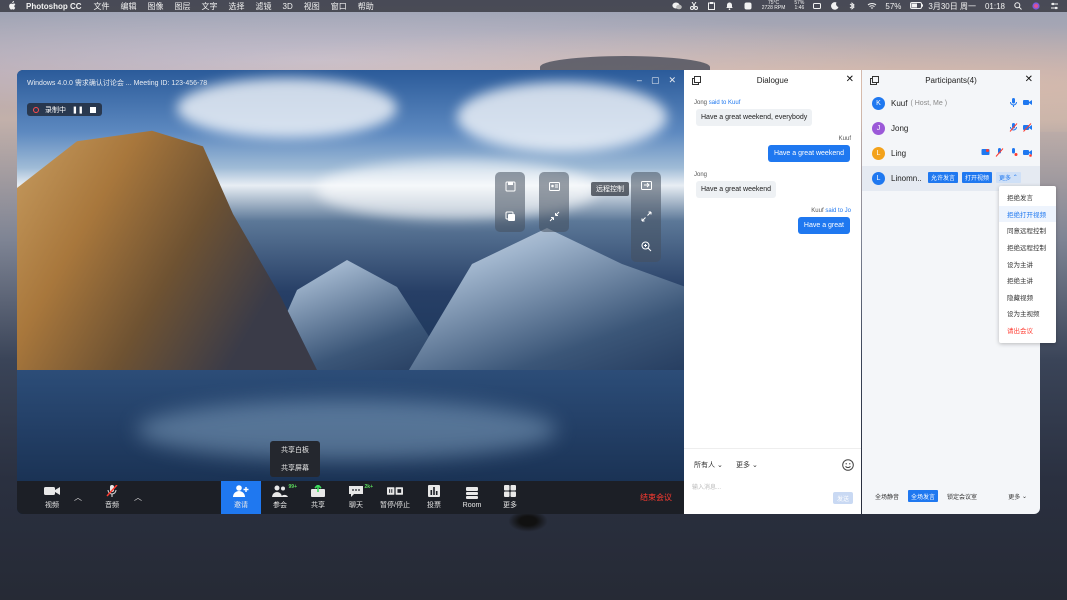  Describe the element at coordinates (662, 497) in the screenshot. I see `end-meeting-button: 结束会议` at that location.